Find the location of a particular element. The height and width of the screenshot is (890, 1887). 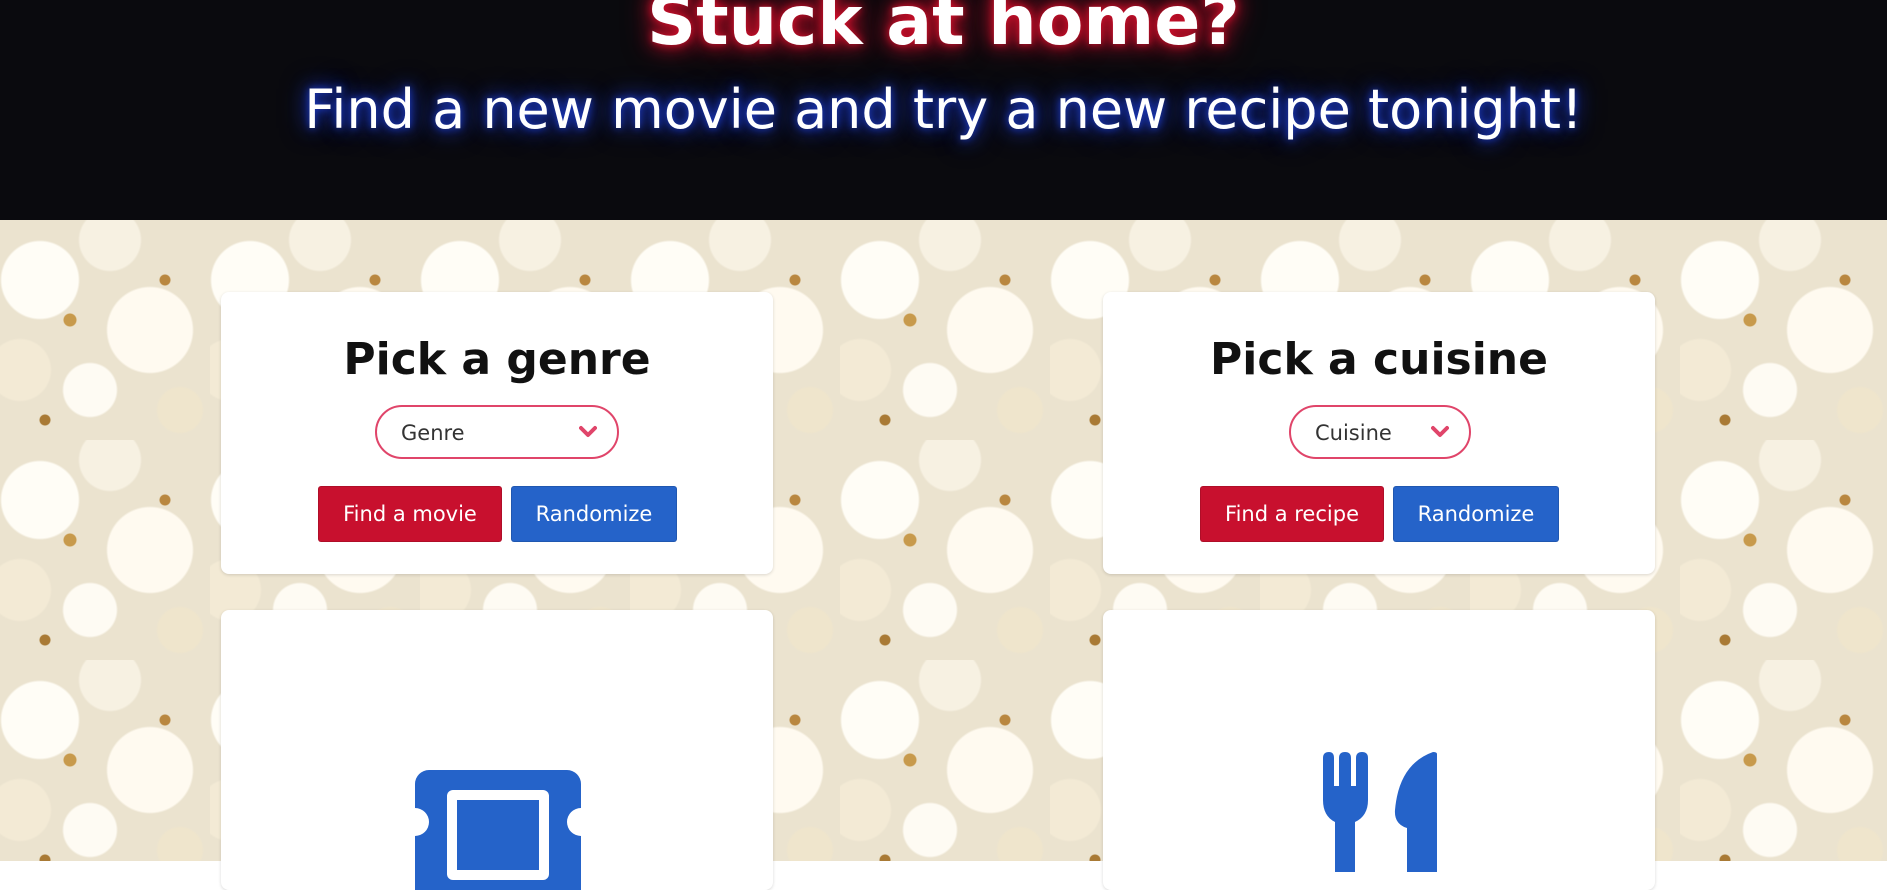

randomize-movie-button: Randomize is located at coordinates (594, 514).